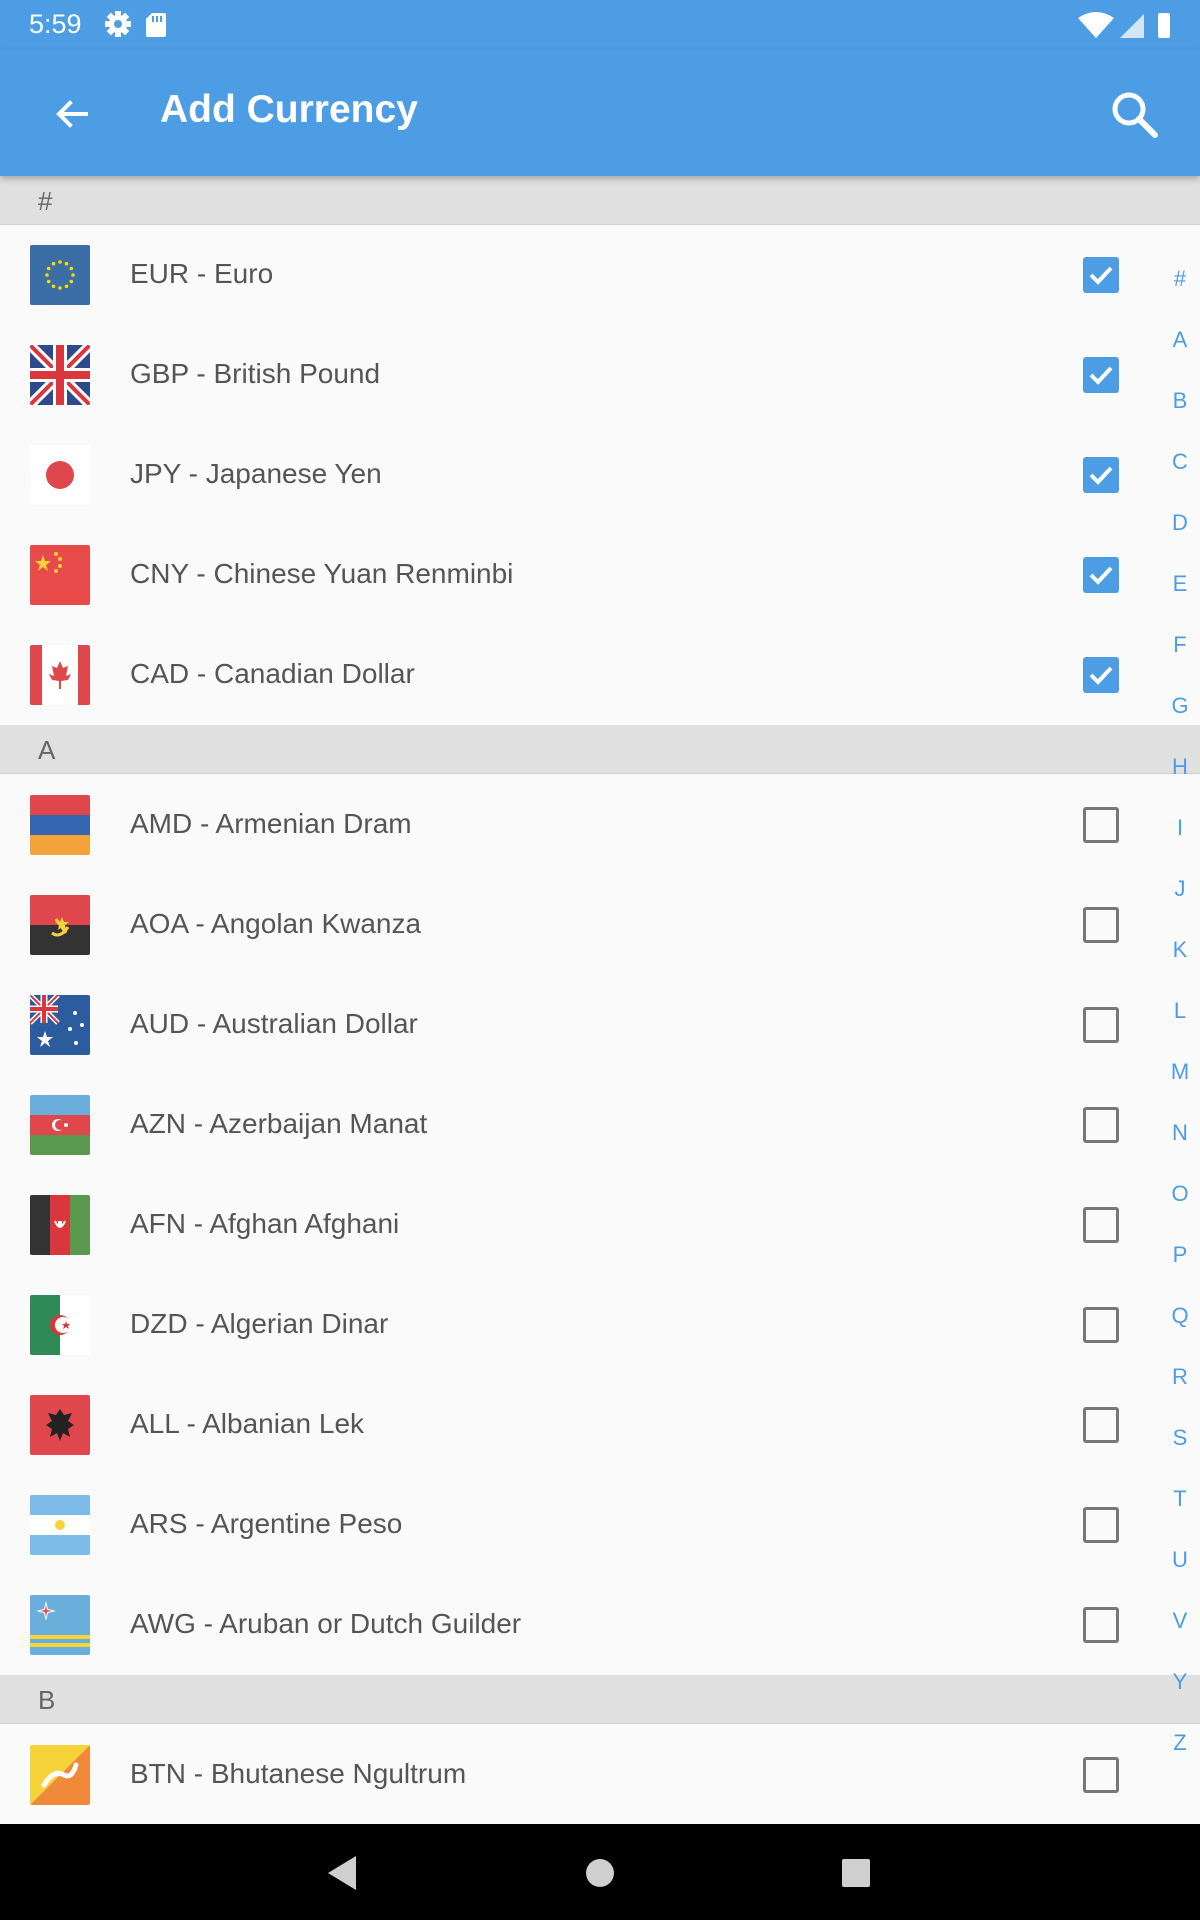 This screenshot has width=1200, height=1920. What do you see at coordinates (60, 925) in the screenshot?
I see `ao-flag-icon` at bounding box center [60, 925].